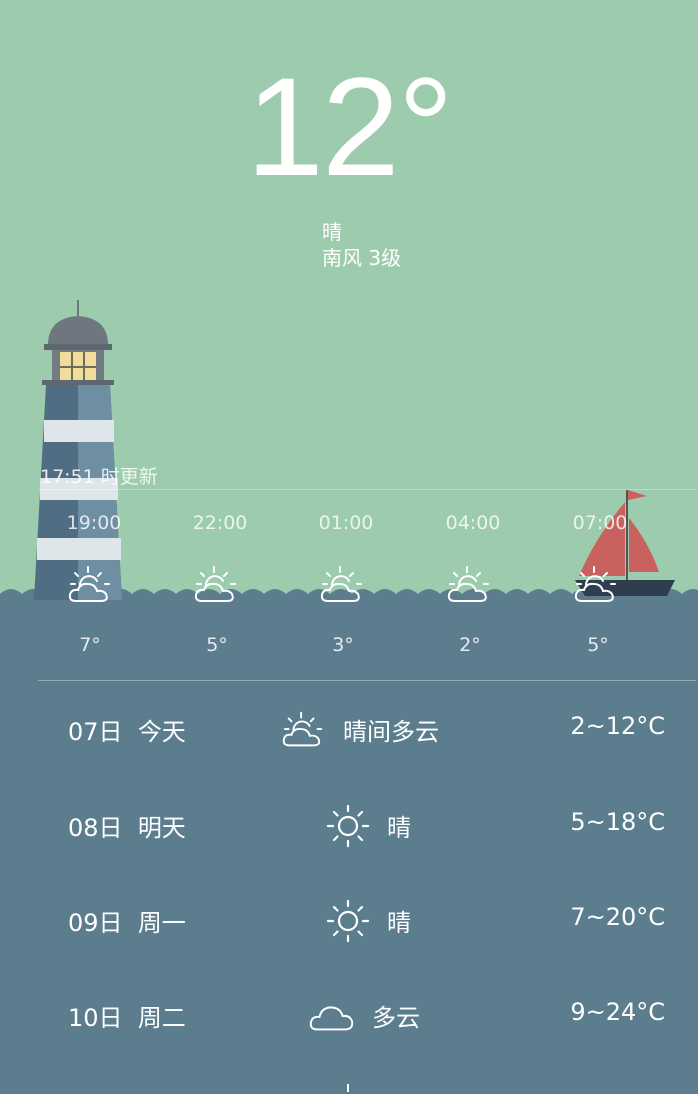 The width and height of the screenshot is (698, 1094). Describe the element at coordinates (95, 923) in the screenshot. I see `day-date: 09日` at that location.